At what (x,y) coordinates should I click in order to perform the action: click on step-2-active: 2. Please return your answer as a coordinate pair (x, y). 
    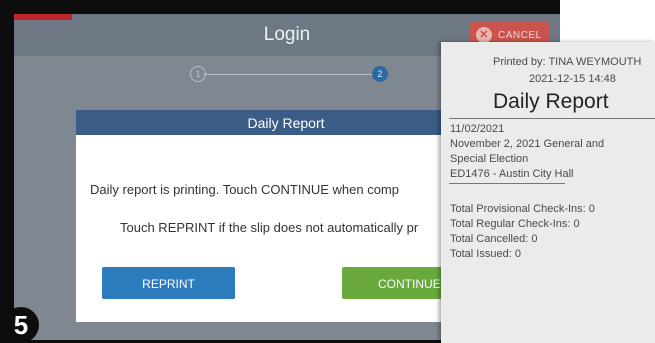
    Looking at the image, I should click on (380, 74).